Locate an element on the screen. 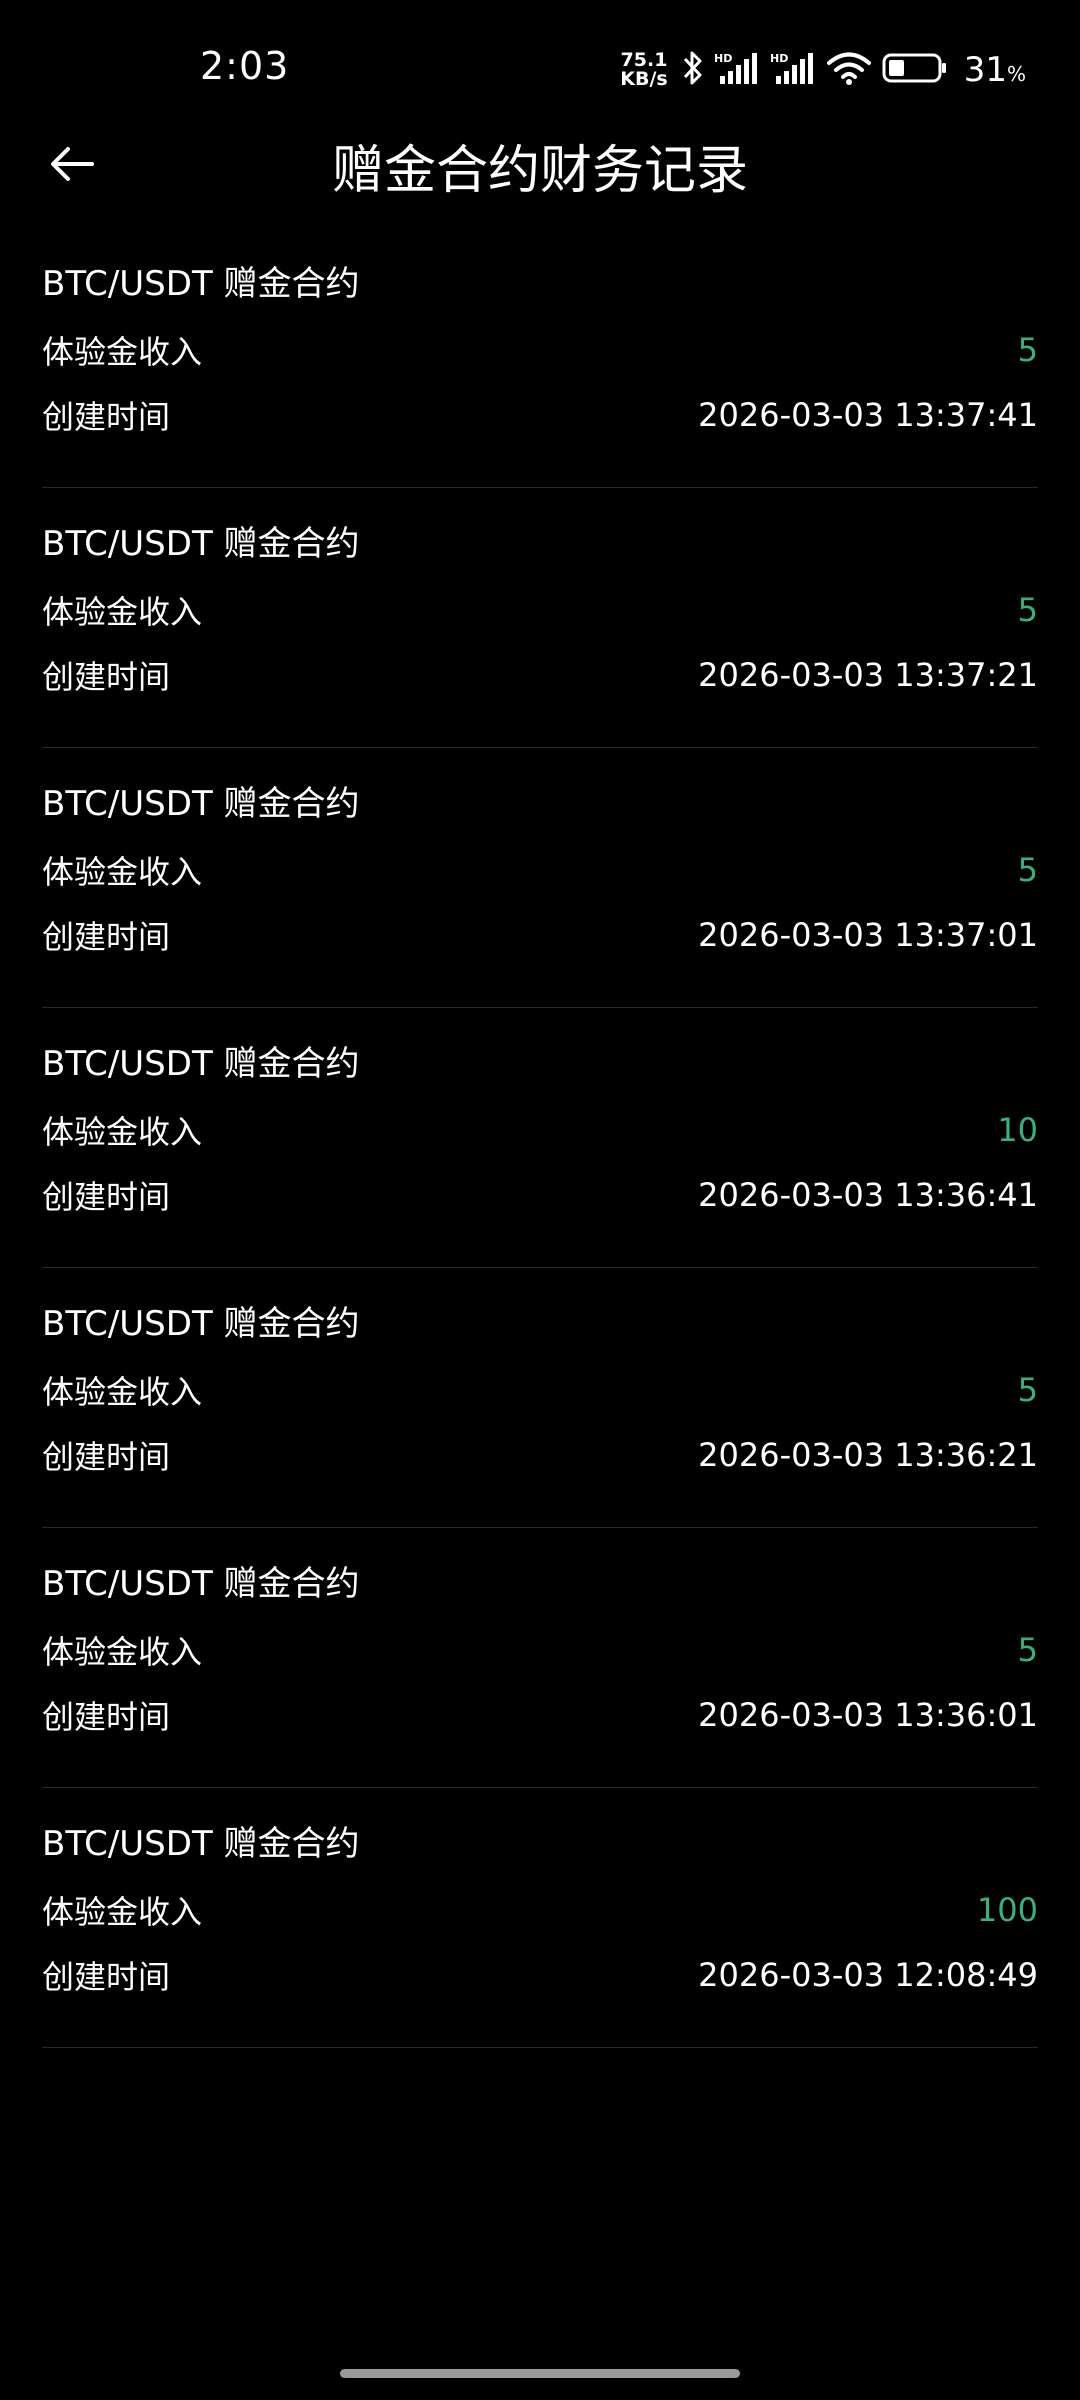 The height and width of the screenshot is (2400, 1080). network-speed: 75.1 KB/s is located at coordinates (643, 70).